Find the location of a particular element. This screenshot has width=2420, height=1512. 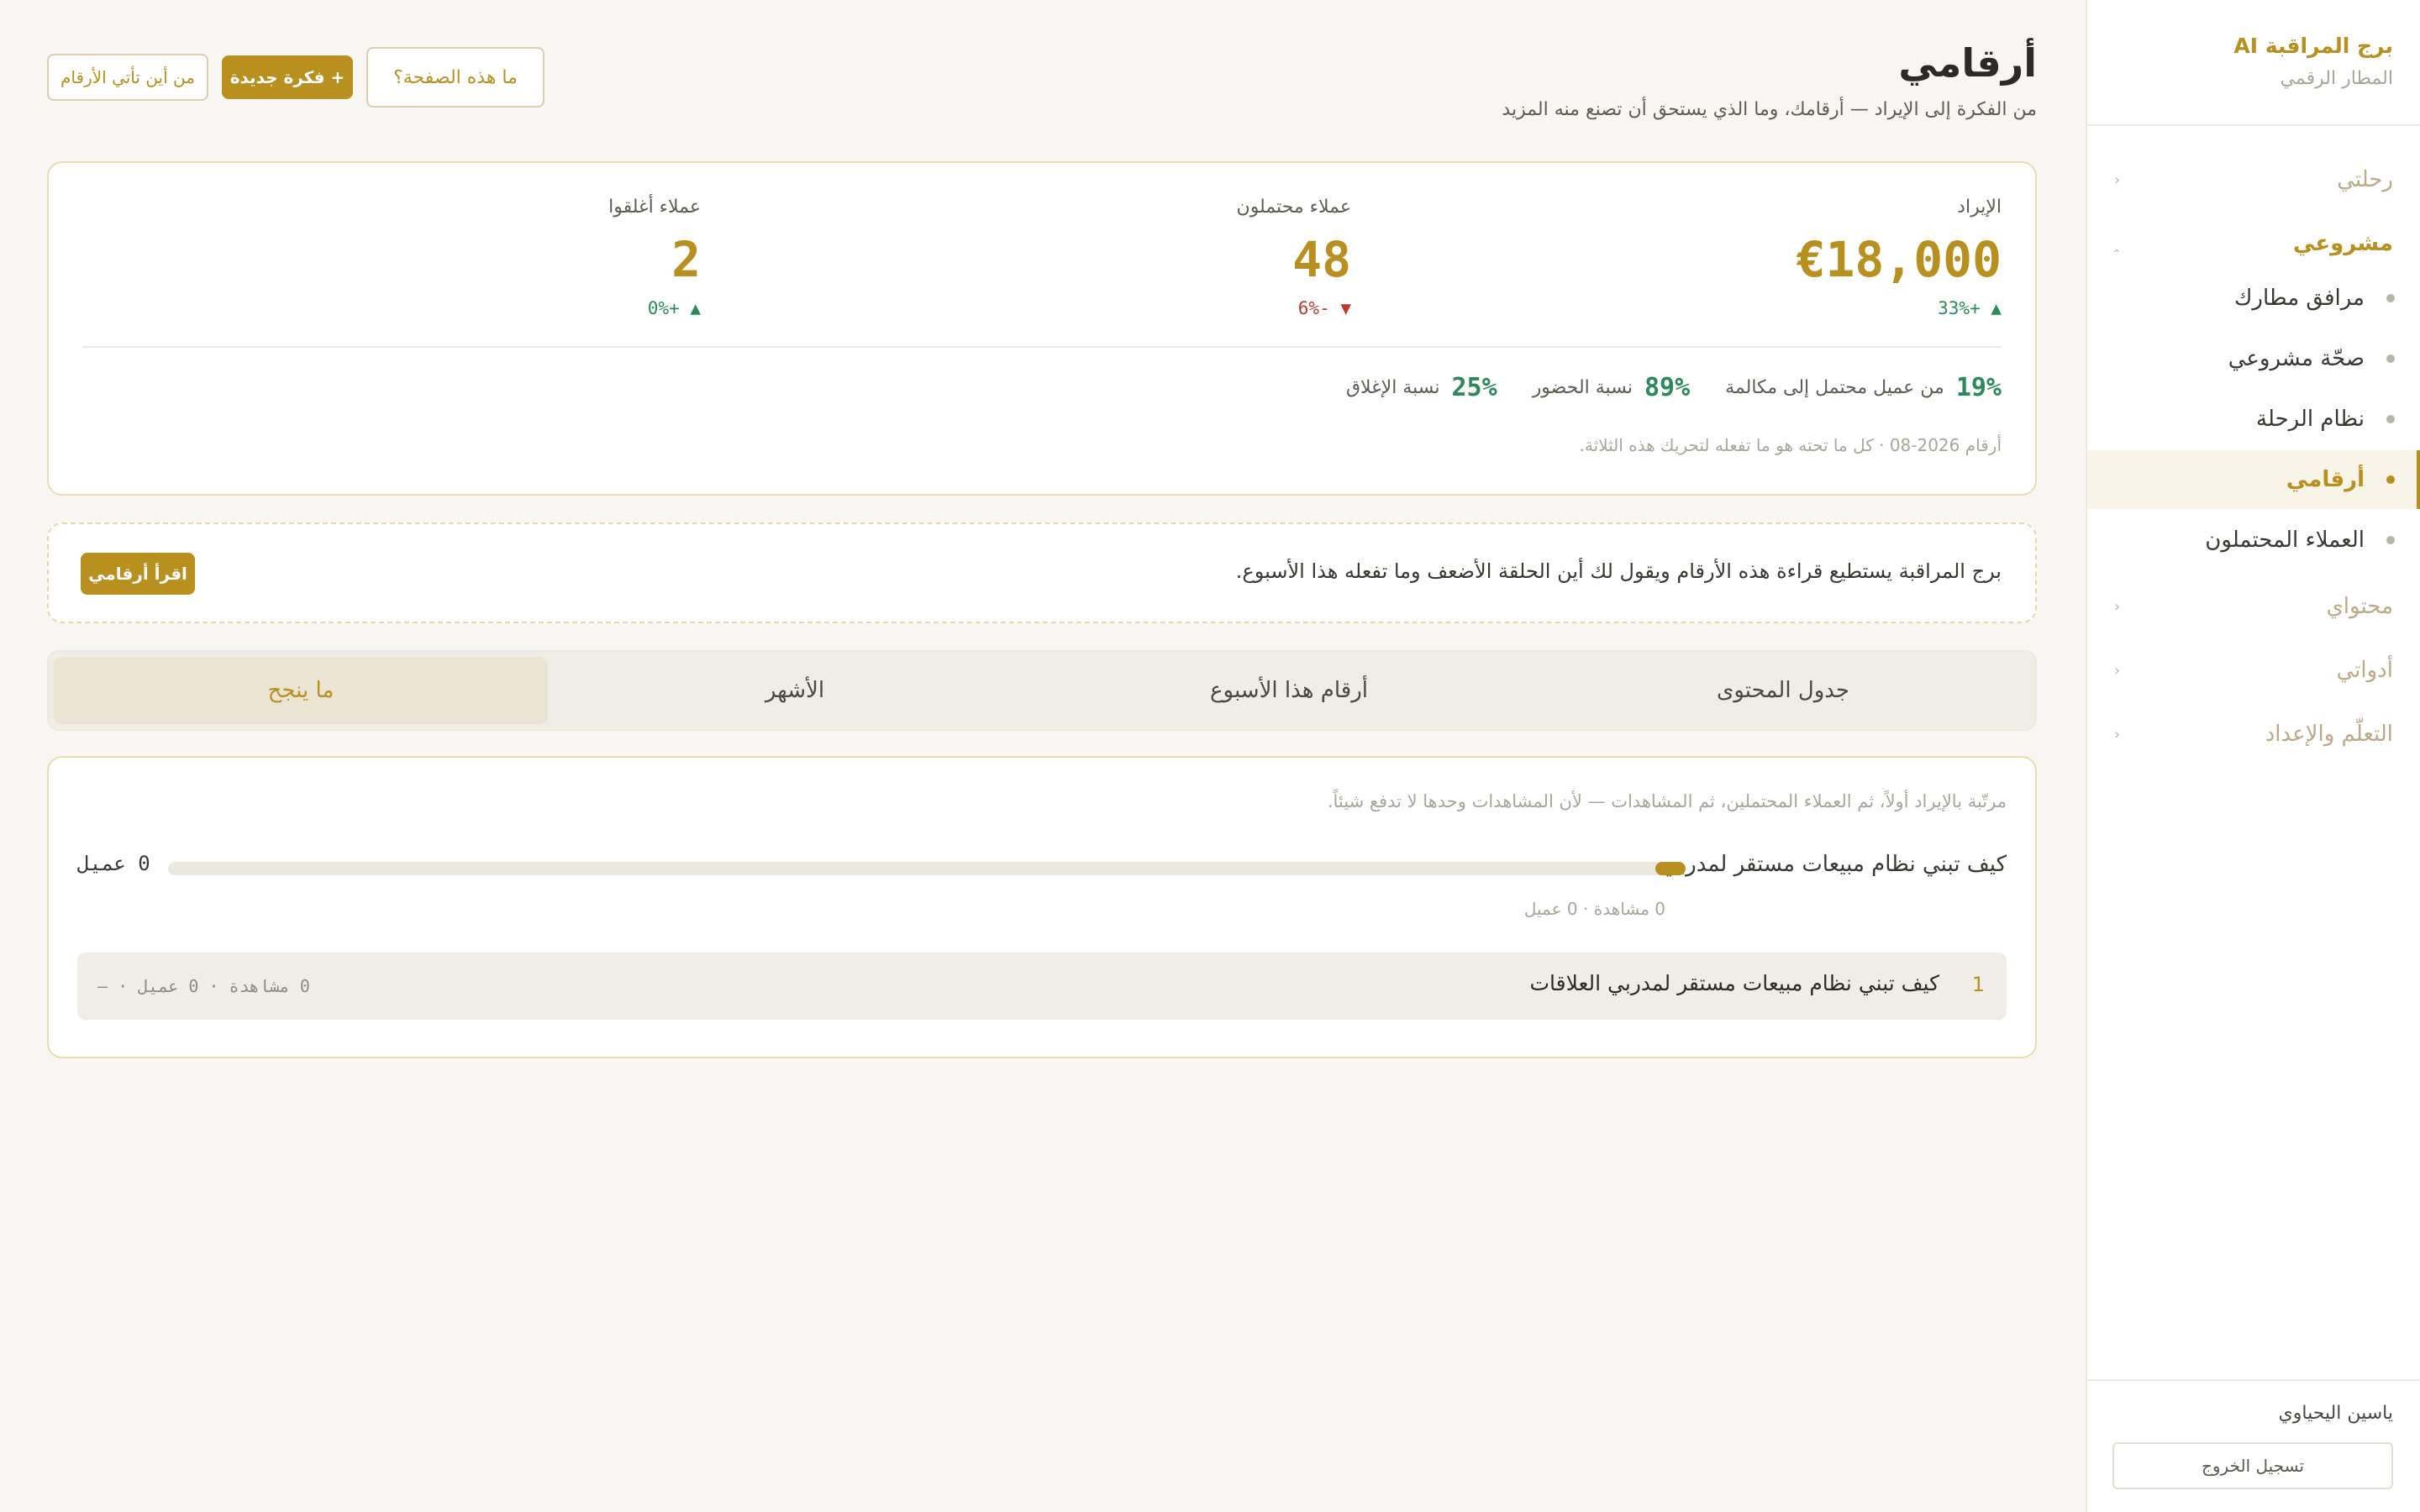

sidebar-item-label: مرافق مطارك is located at coordinates (2299, 298).